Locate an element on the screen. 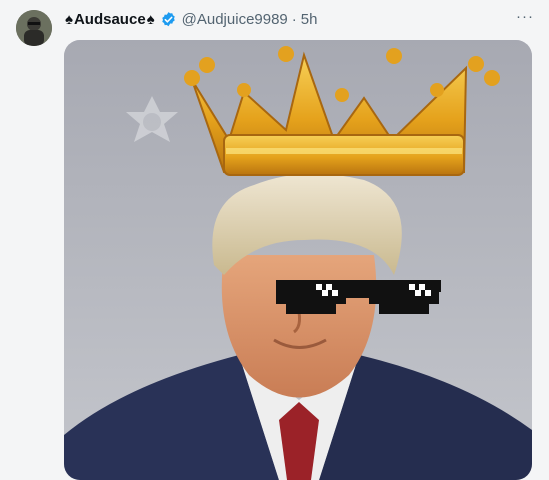 The image size is (549, 480). avatar is located at coordinates (34, 28).